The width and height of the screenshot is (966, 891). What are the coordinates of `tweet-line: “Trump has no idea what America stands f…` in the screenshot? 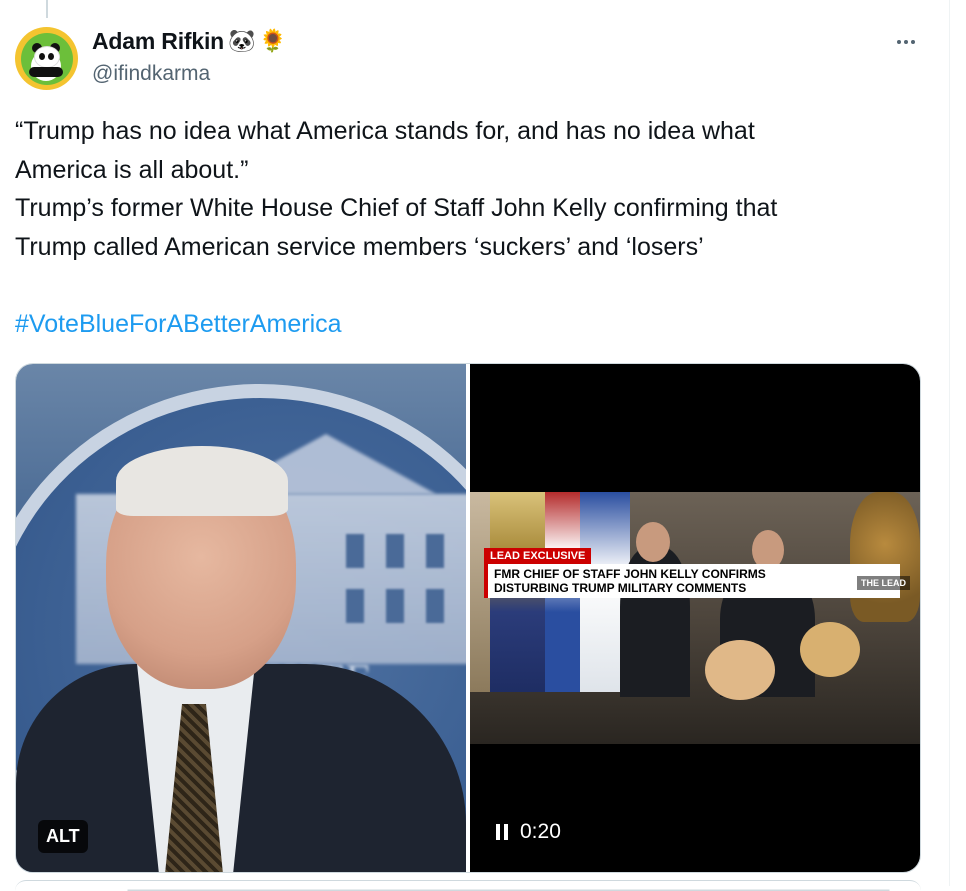 It's located at (385, 131).